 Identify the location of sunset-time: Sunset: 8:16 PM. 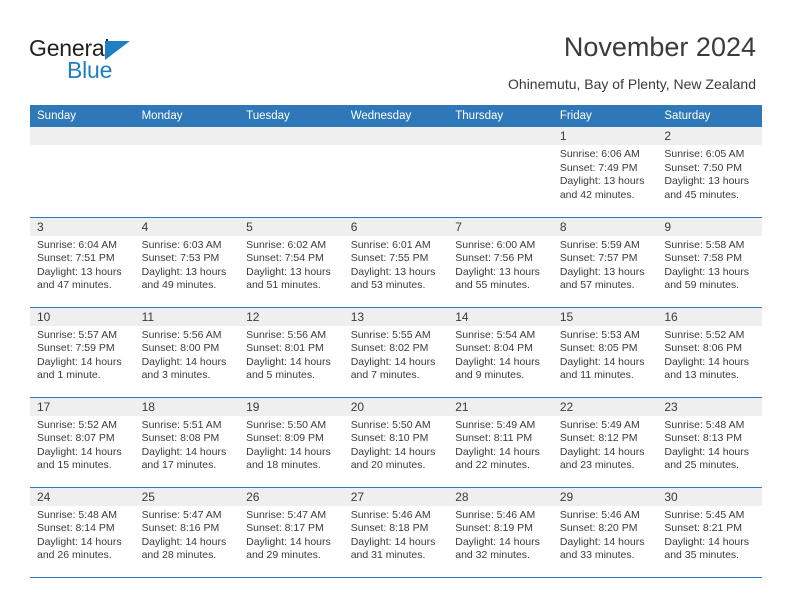
(180, 528).